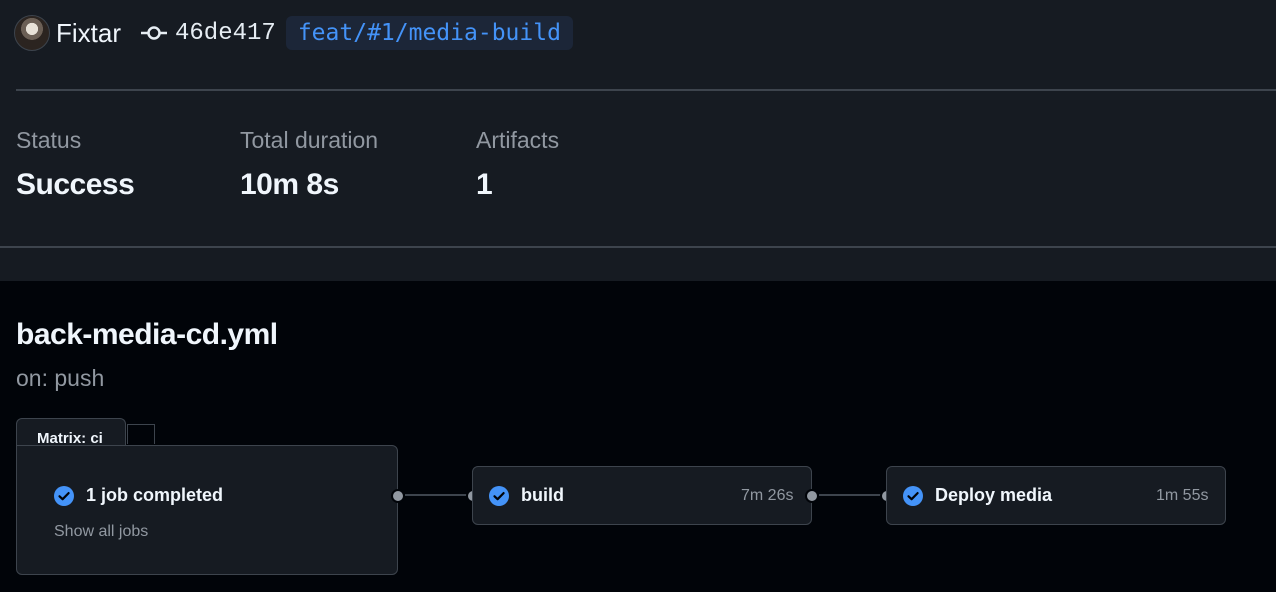 The height and width of the screenshot is (592, 1276). Describe the element at coordinates (1182, 495) in the screenshot. I see `job-duration: 1m 55s` at that location.